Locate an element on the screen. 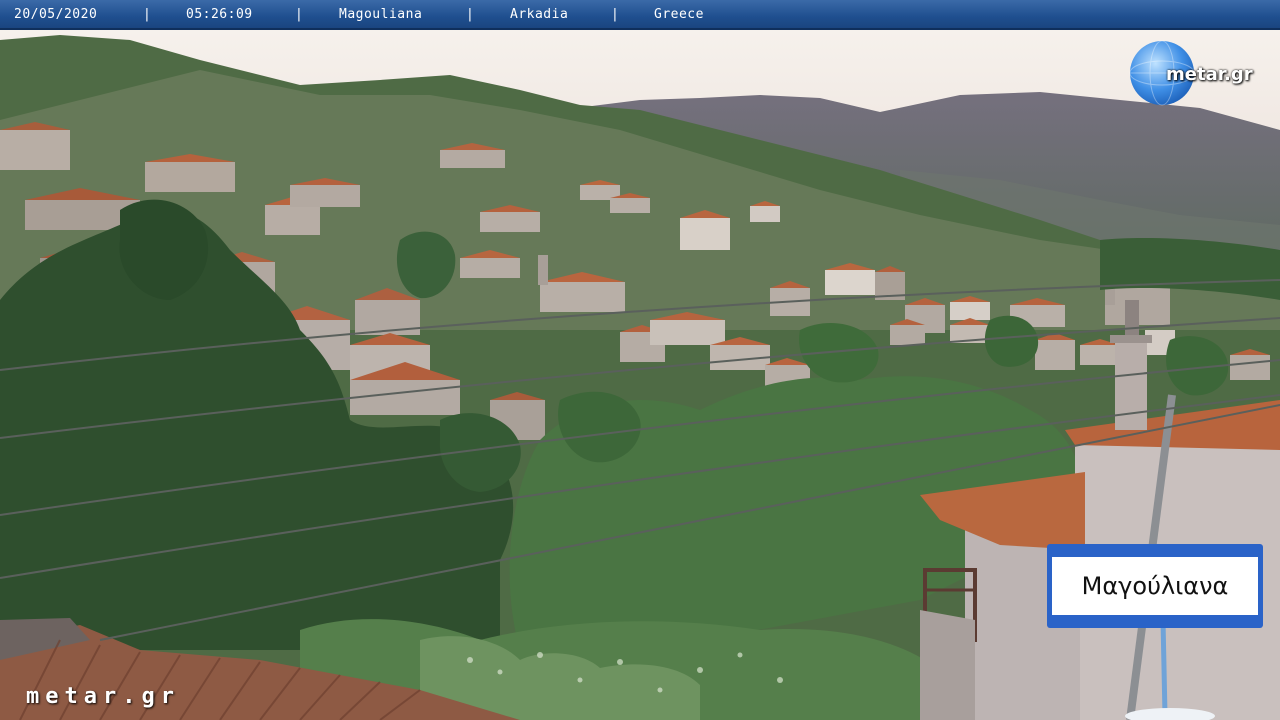 This screenshot has width=1280, height=720. village-sign: Μαγούλιανα is located at coordinates (1155, 586).